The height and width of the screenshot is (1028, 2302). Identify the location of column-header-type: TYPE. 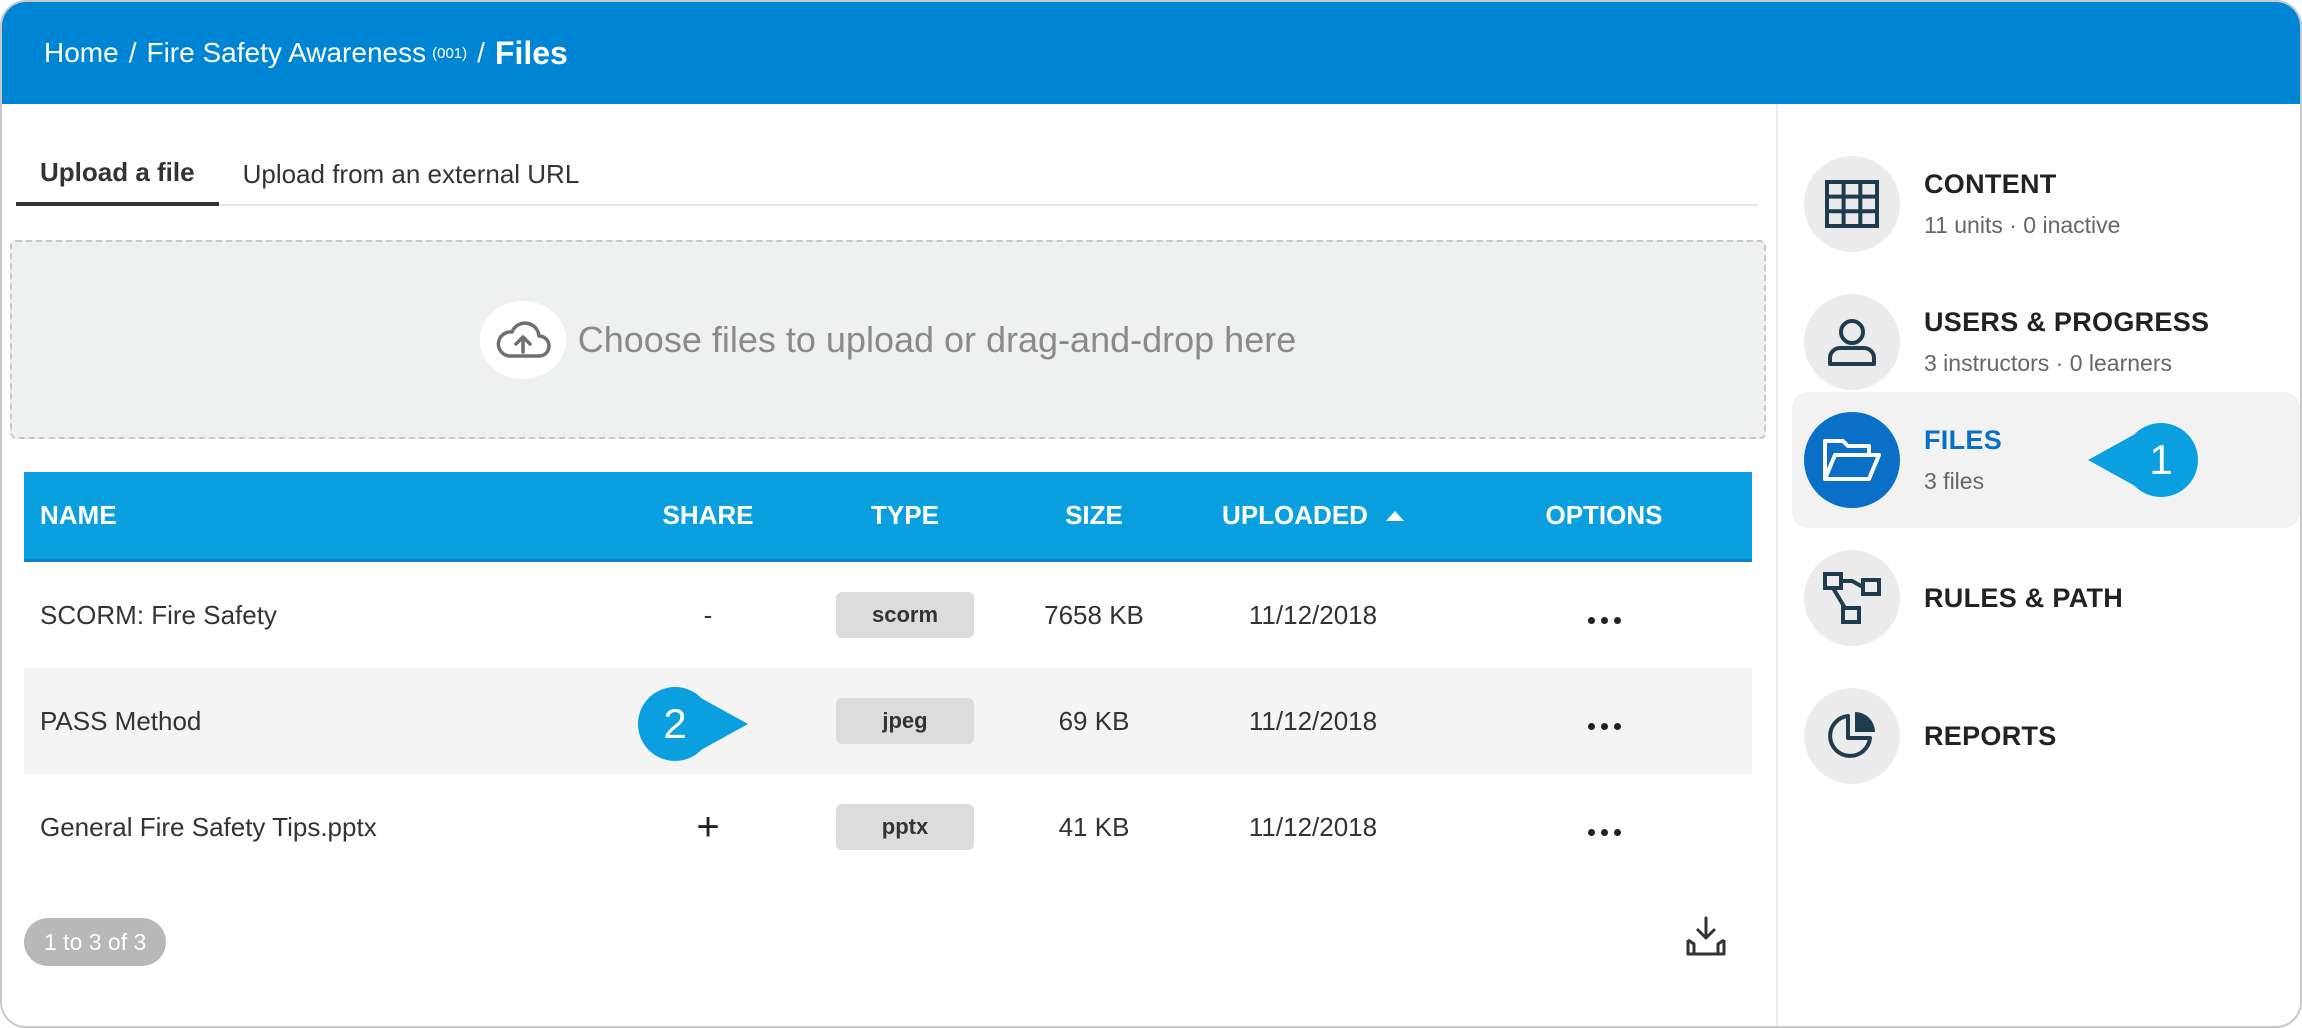
(905, 515).